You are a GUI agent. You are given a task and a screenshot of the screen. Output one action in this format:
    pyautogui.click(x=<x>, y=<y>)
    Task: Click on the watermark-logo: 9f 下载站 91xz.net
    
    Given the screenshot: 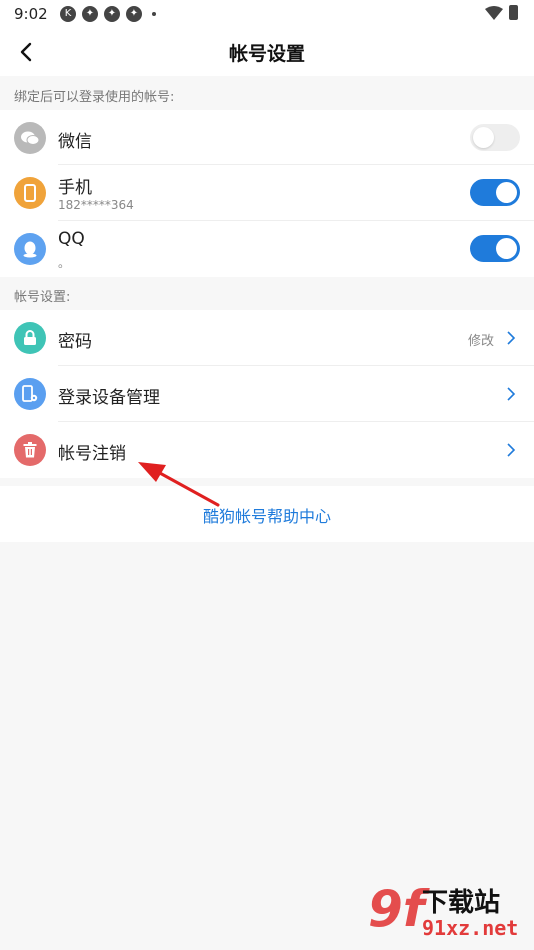 What is the action you would take?
    pyautogui.click(x=448, y=913)
    